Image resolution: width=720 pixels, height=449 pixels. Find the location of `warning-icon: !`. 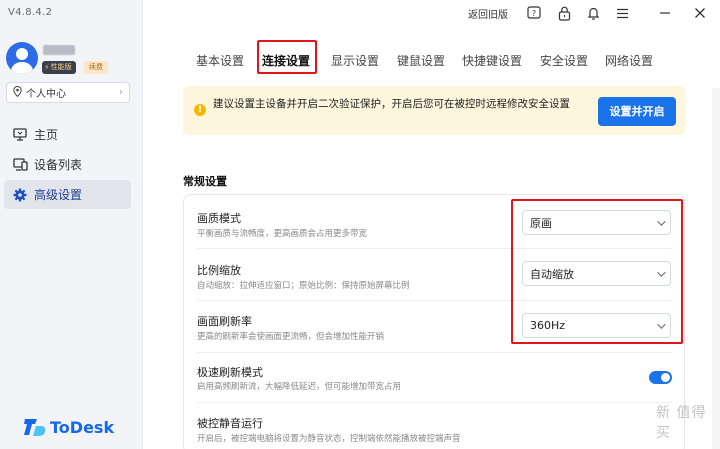

warning-icon: ! is located at coordinates (200, 110).